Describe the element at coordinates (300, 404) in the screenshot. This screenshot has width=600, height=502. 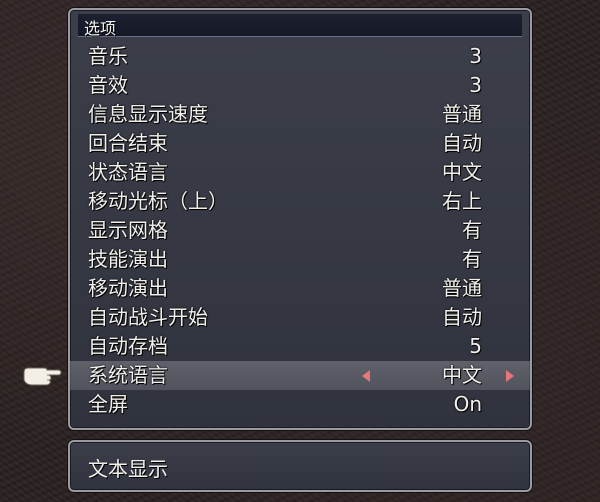
I see `option-row-fullscreen: 全屏 On` at that location.